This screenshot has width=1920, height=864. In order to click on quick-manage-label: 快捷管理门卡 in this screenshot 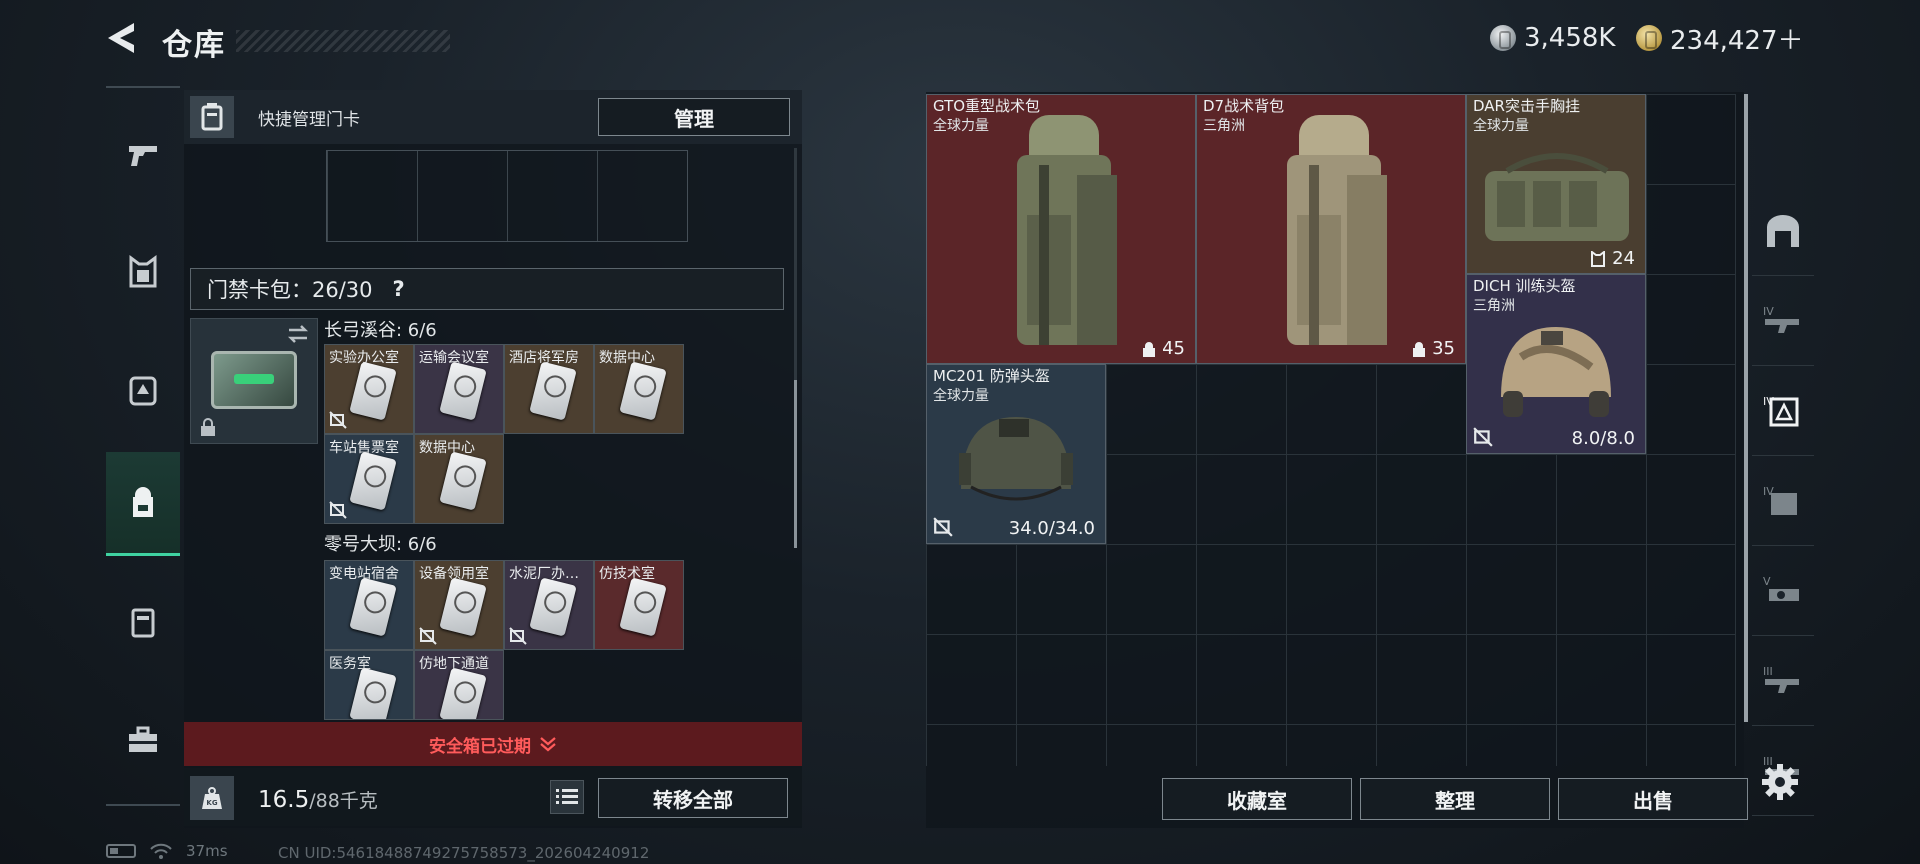, I will do `click(309, 120)`.